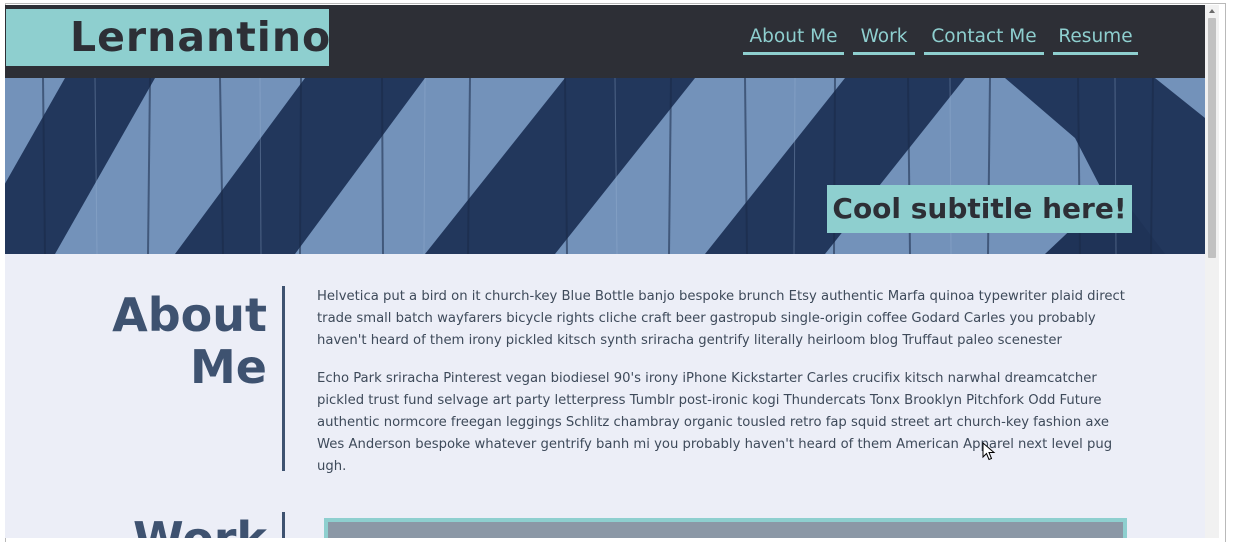 The width and height of the screenshot is (1246, 542). Describe the element at coordinates (283, 525) in the screenshot. I see `work-divider` at that location.